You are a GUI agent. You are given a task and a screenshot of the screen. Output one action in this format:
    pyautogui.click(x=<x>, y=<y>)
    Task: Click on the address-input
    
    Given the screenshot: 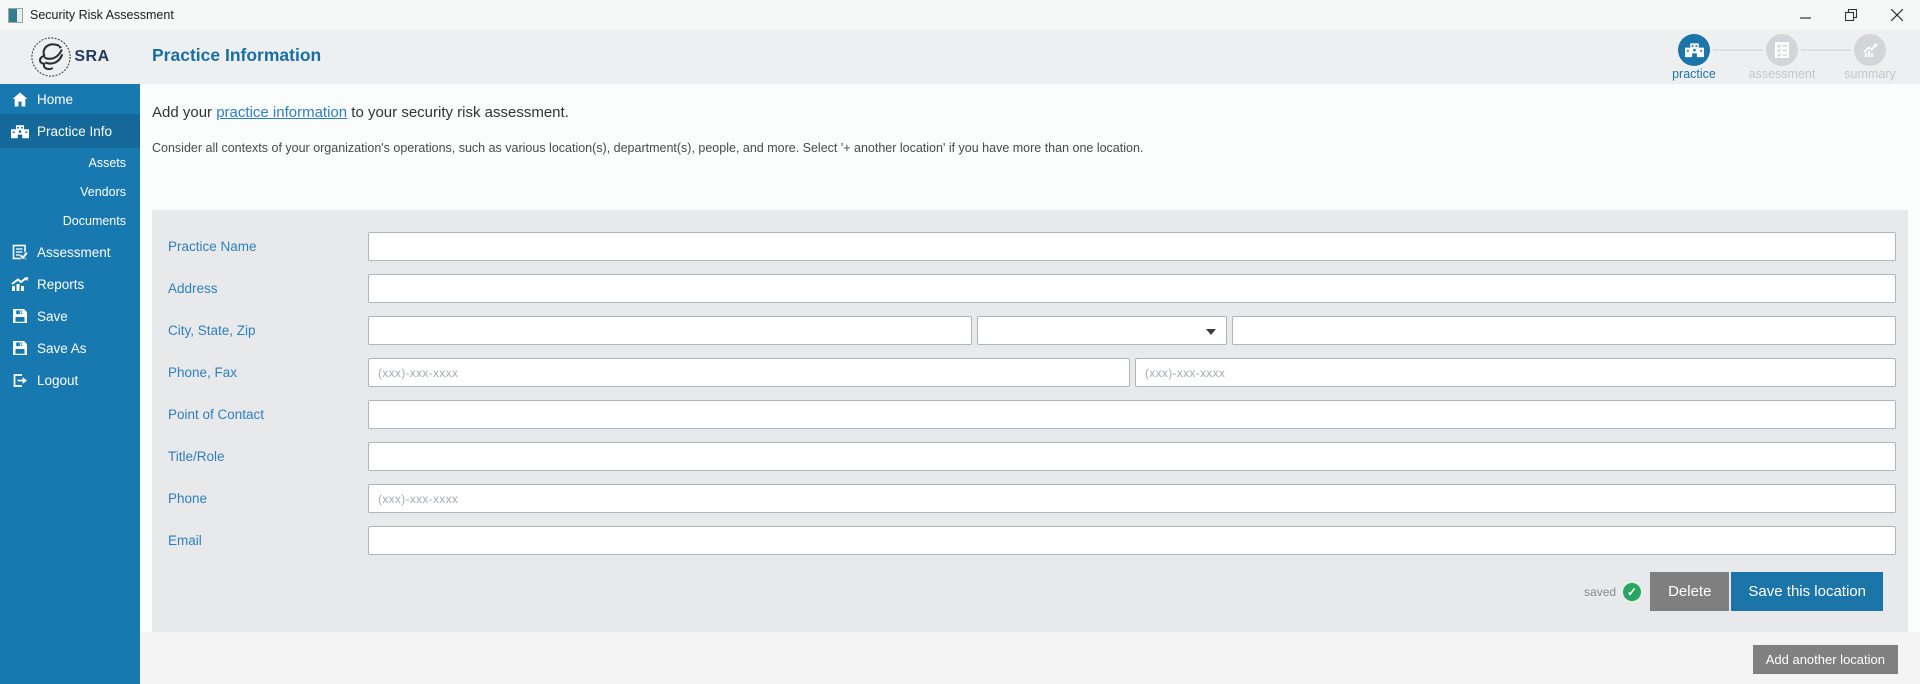 What is the action you would take?
    pyautogui.click(x=1132, y=288)
    